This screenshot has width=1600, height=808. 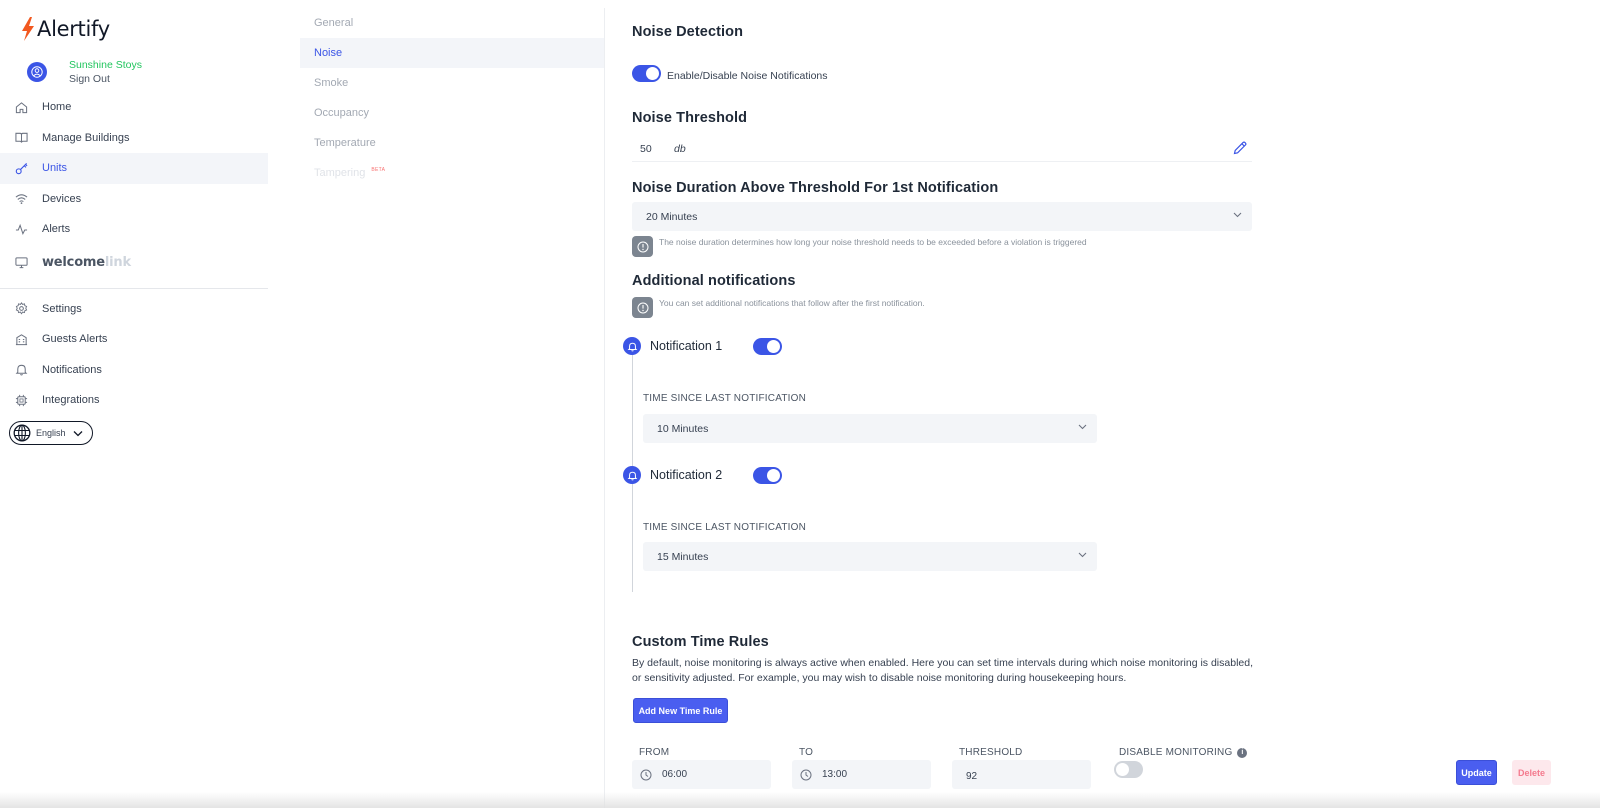 I want to click on subnav-item-temperature: Temperature, so click(x=452, y=143).